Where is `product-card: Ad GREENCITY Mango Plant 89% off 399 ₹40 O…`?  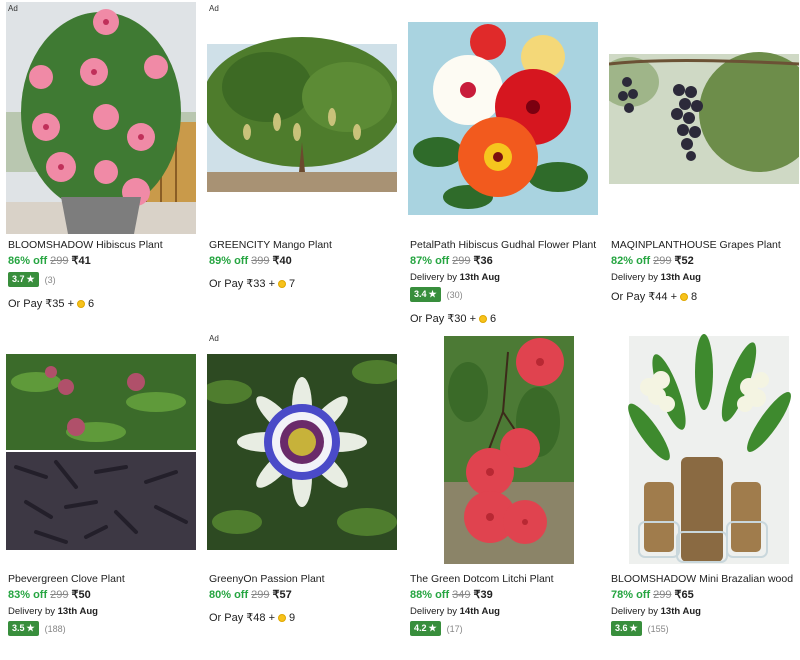 product-card: Ad GREENCITY Mango Plant 89% off 399 ₹40 O… is located at coordinates (301, 165).